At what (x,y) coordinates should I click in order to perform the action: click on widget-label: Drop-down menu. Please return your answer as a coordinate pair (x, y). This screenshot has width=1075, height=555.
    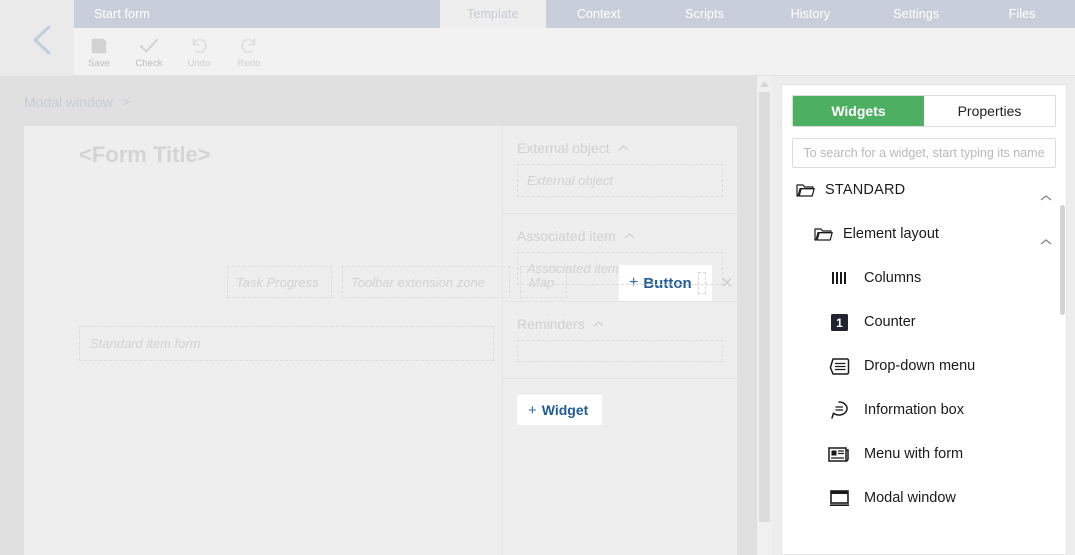
    Looking at the image, I should click on (920, 366).